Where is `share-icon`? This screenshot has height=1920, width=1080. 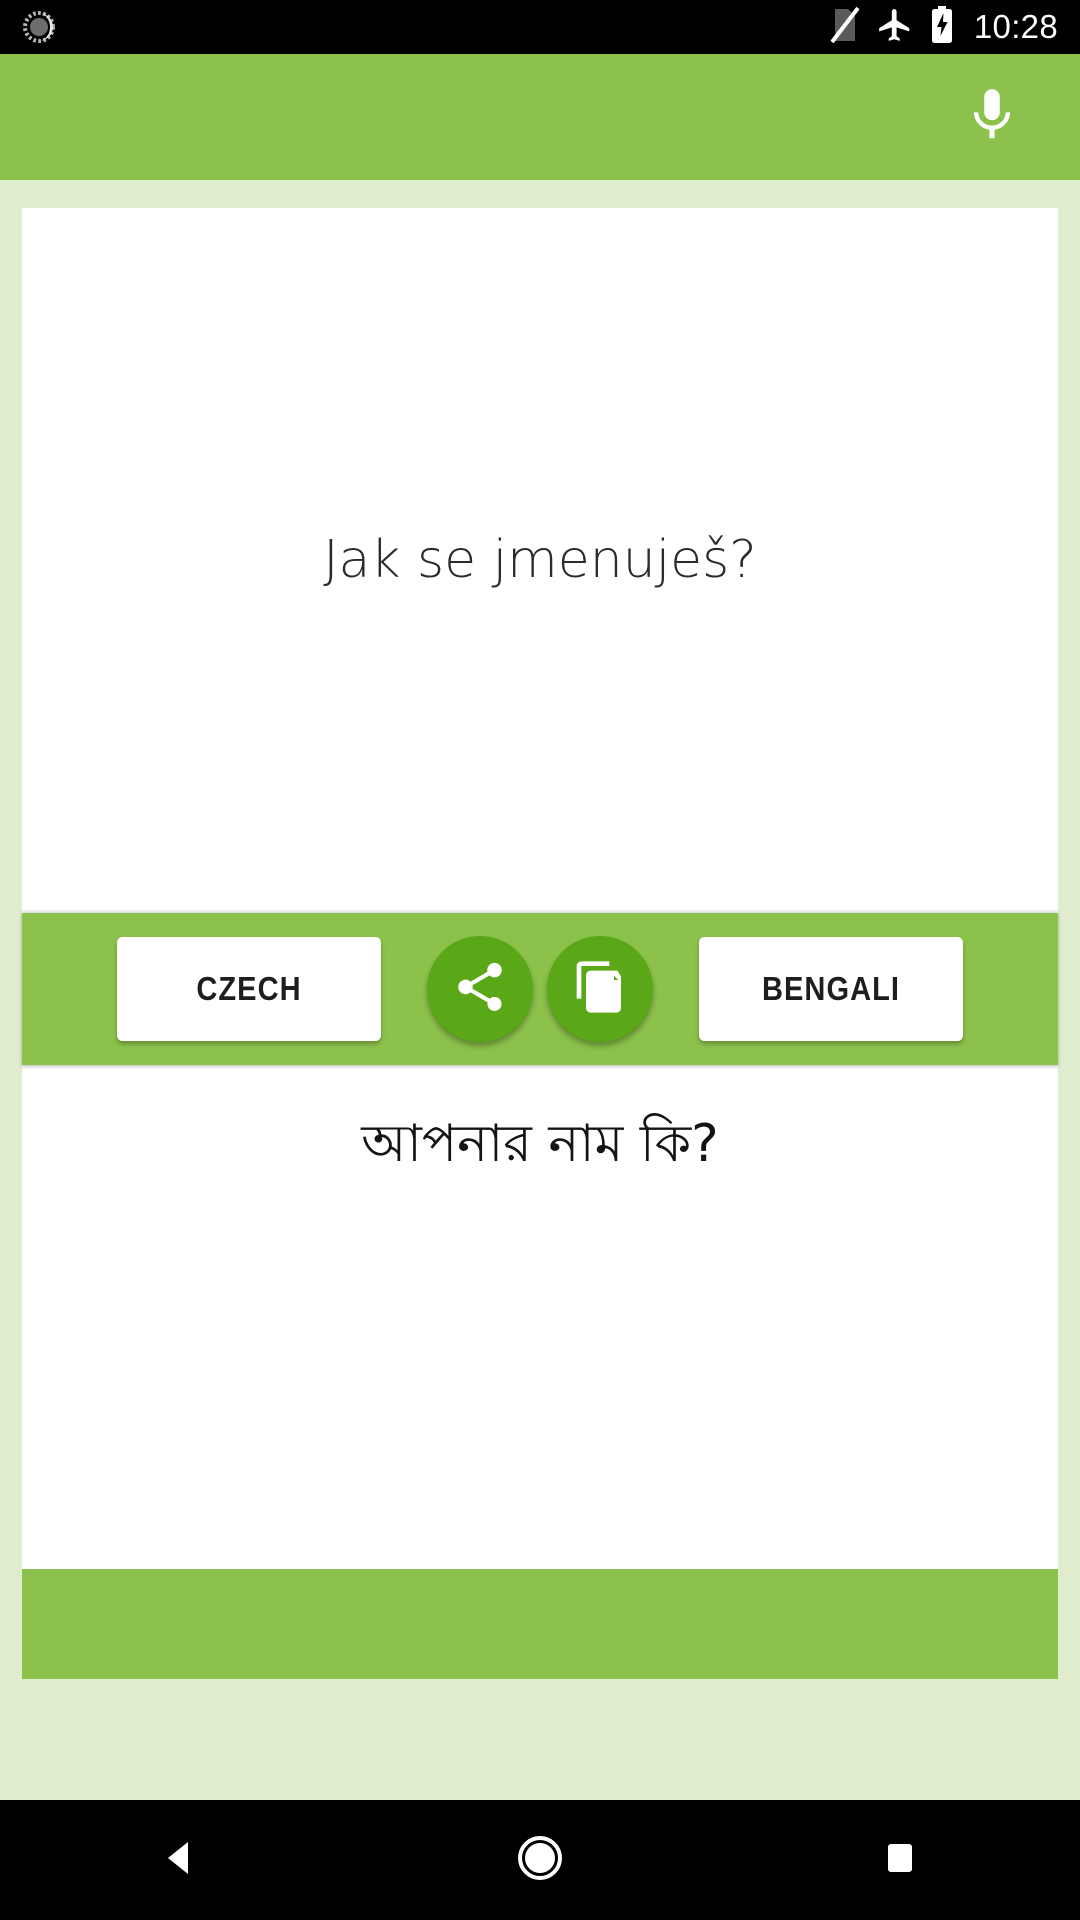 share-icon is located at coordinates (480, 989).